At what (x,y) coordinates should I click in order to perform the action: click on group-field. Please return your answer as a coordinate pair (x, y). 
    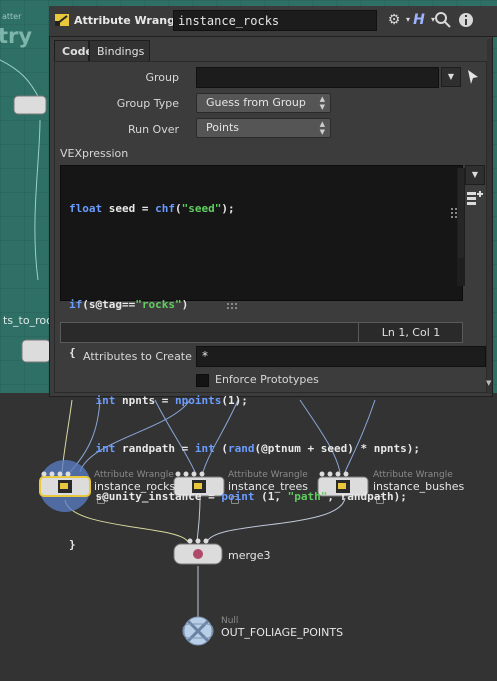
    Looking at the image, I should click on (317, 77).